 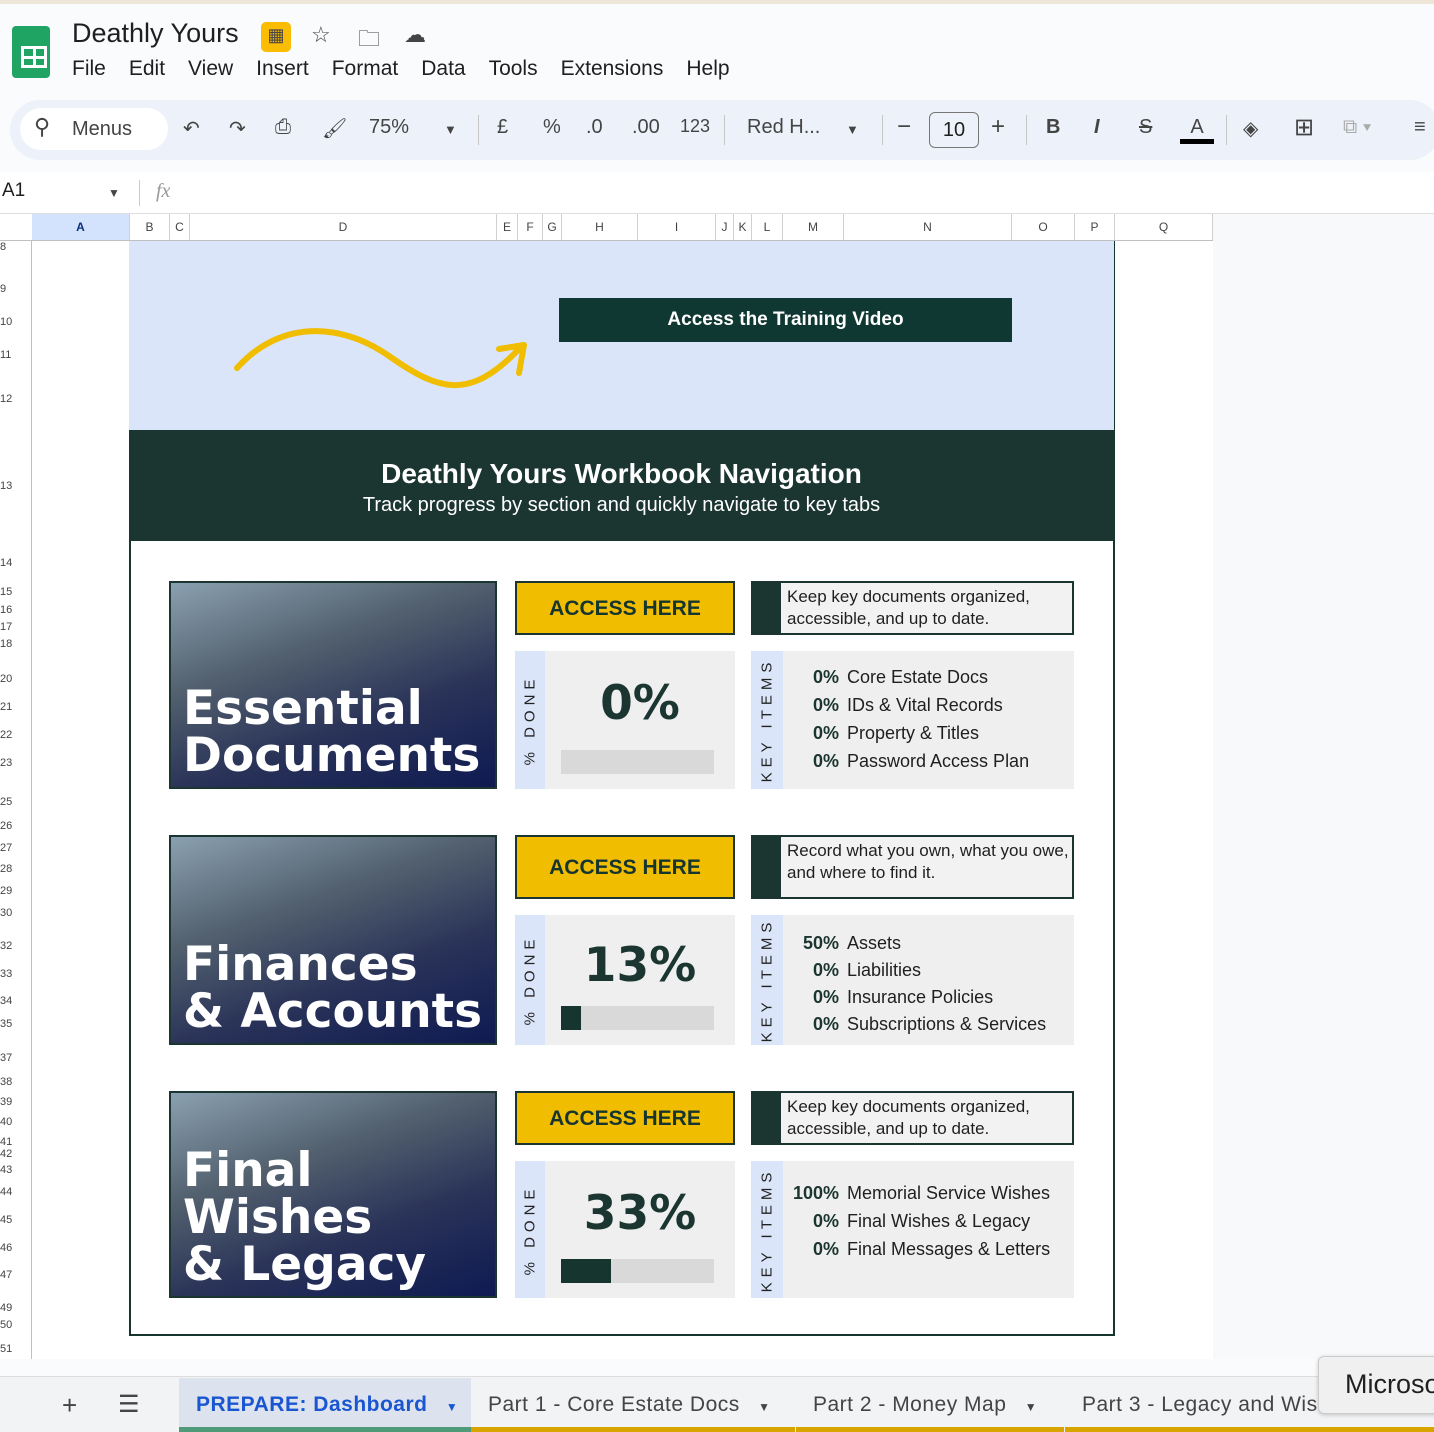 I want to click on text-color-button: A, so click(x=1197, y=130).